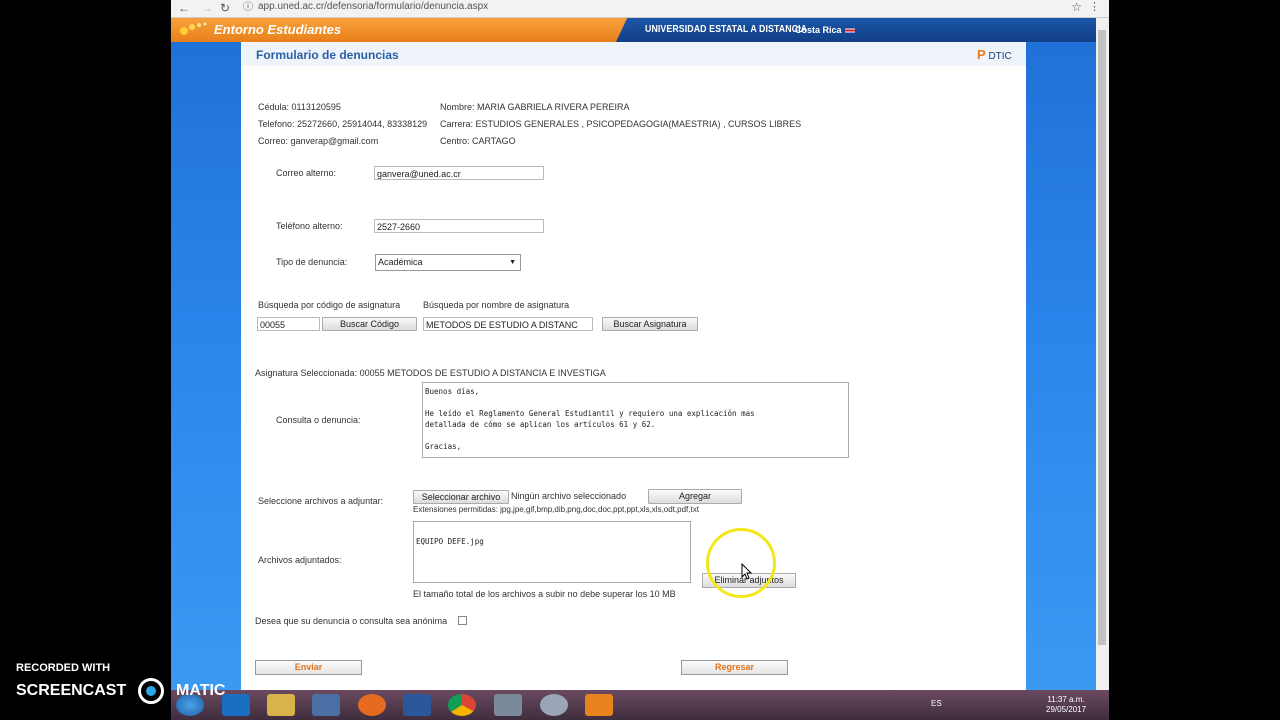 This screenshot has width=1280, height=720. Describe the element at coordinates (151, 691) in the screenshot. I see `screencast-record-icon` at that location.